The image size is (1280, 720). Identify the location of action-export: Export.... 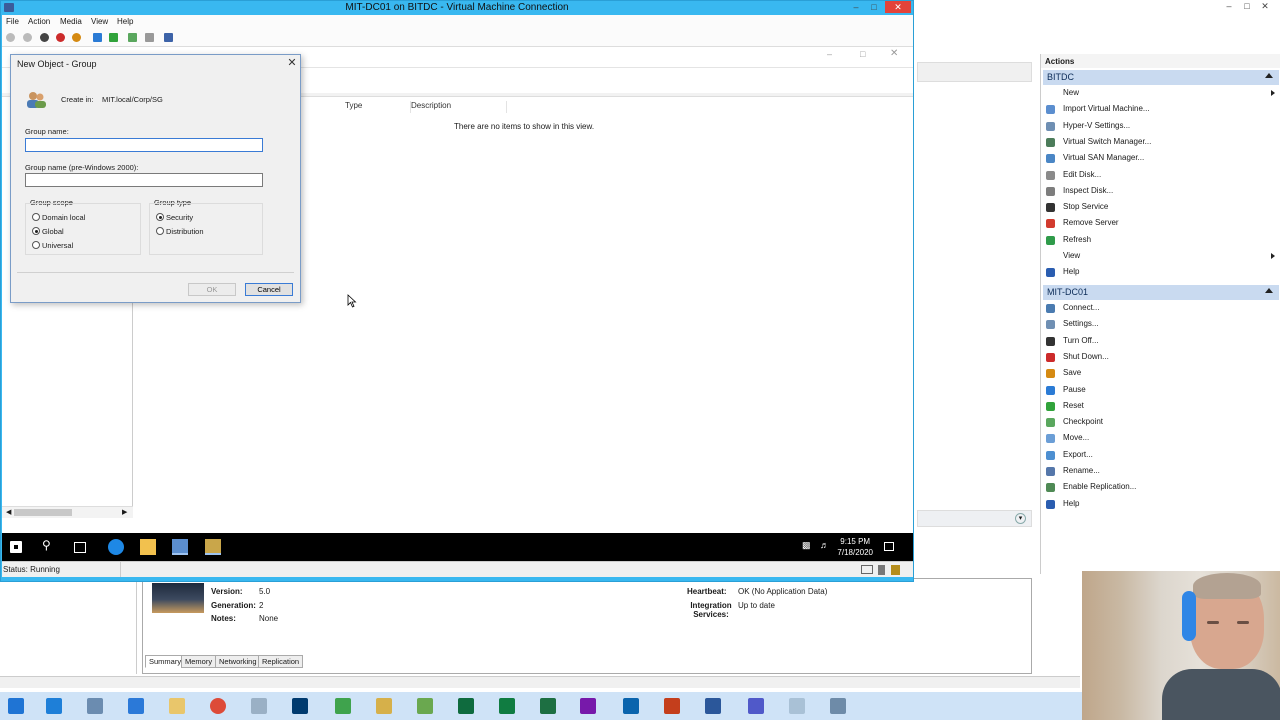
(1162, 455).